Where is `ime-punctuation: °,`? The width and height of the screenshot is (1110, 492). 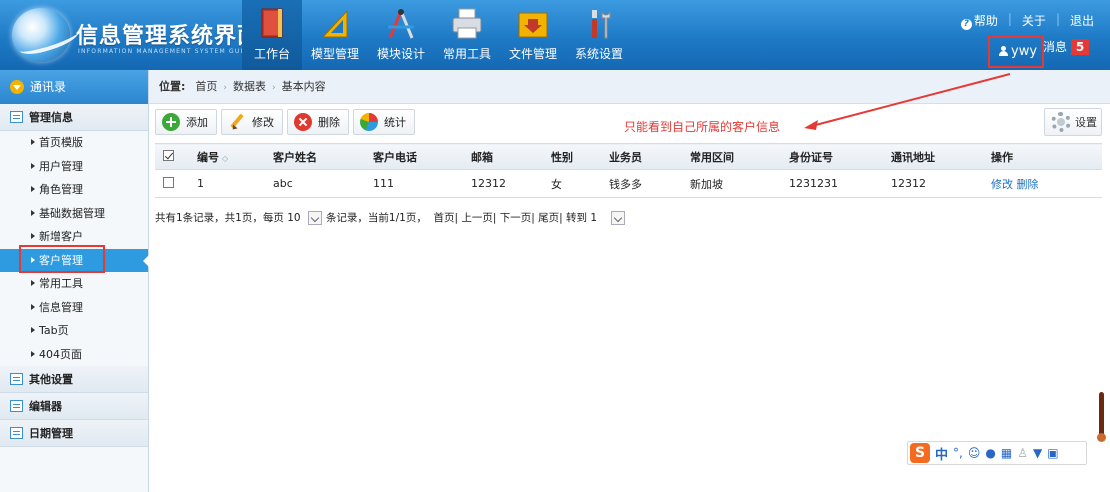 ime-punctuation: °, is located at coordinates (958, 453).